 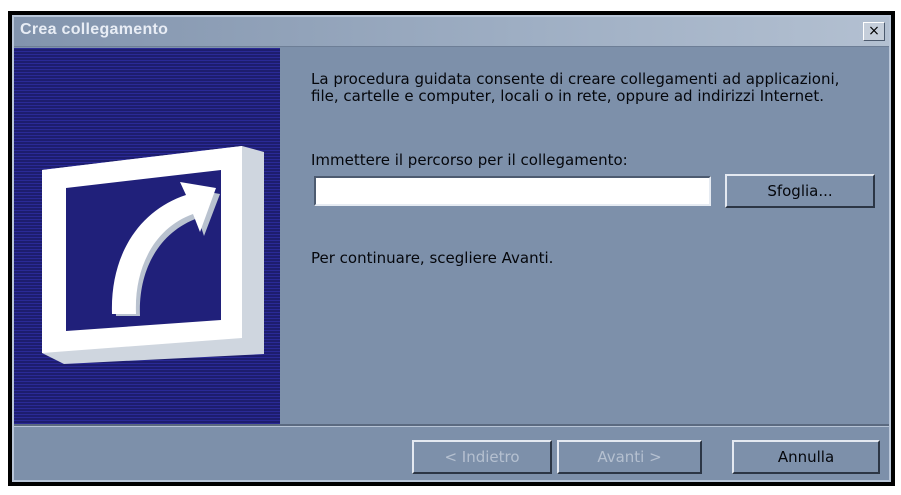 I want to click on shortcut-arrow-icon, so click(x=153, y=255).